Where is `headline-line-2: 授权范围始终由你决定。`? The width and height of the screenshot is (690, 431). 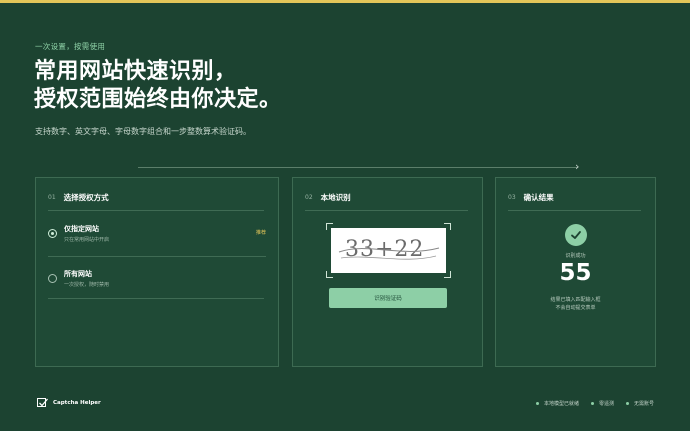
headline-line-2: 授权范围始终由你决定。 is located at coordinates (158, 99).